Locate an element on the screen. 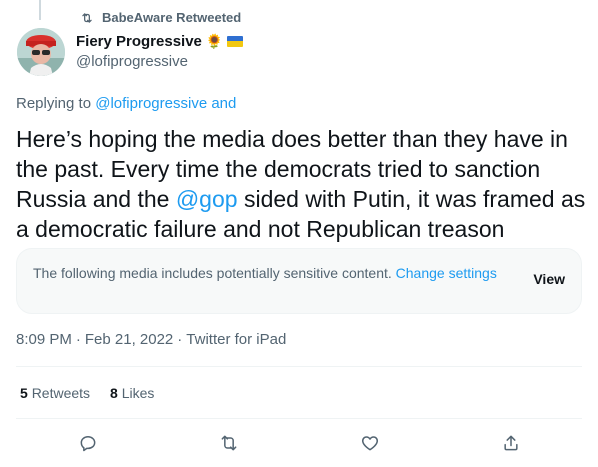 Image resolution: width=598 pixels, height=467 pixels. change-settings-link: Change settings is located at coordinates (446, 273).